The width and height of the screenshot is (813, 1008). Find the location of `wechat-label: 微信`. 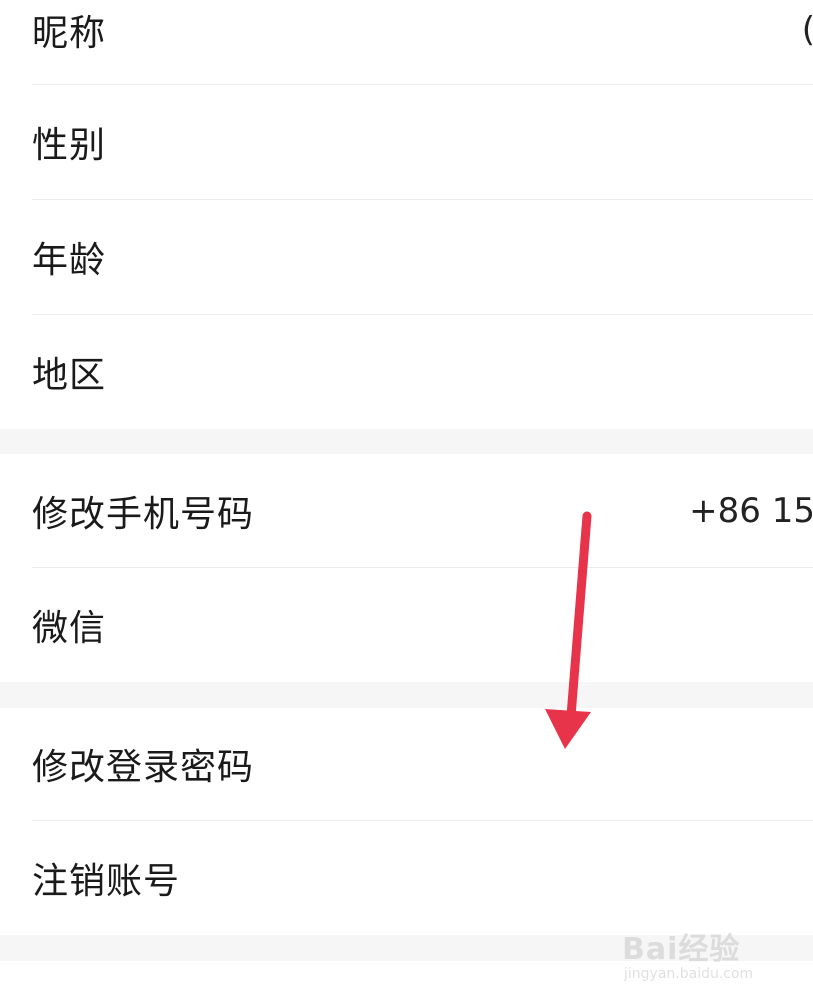

wechat-label: 微信 is located at coordinates (69, 628).